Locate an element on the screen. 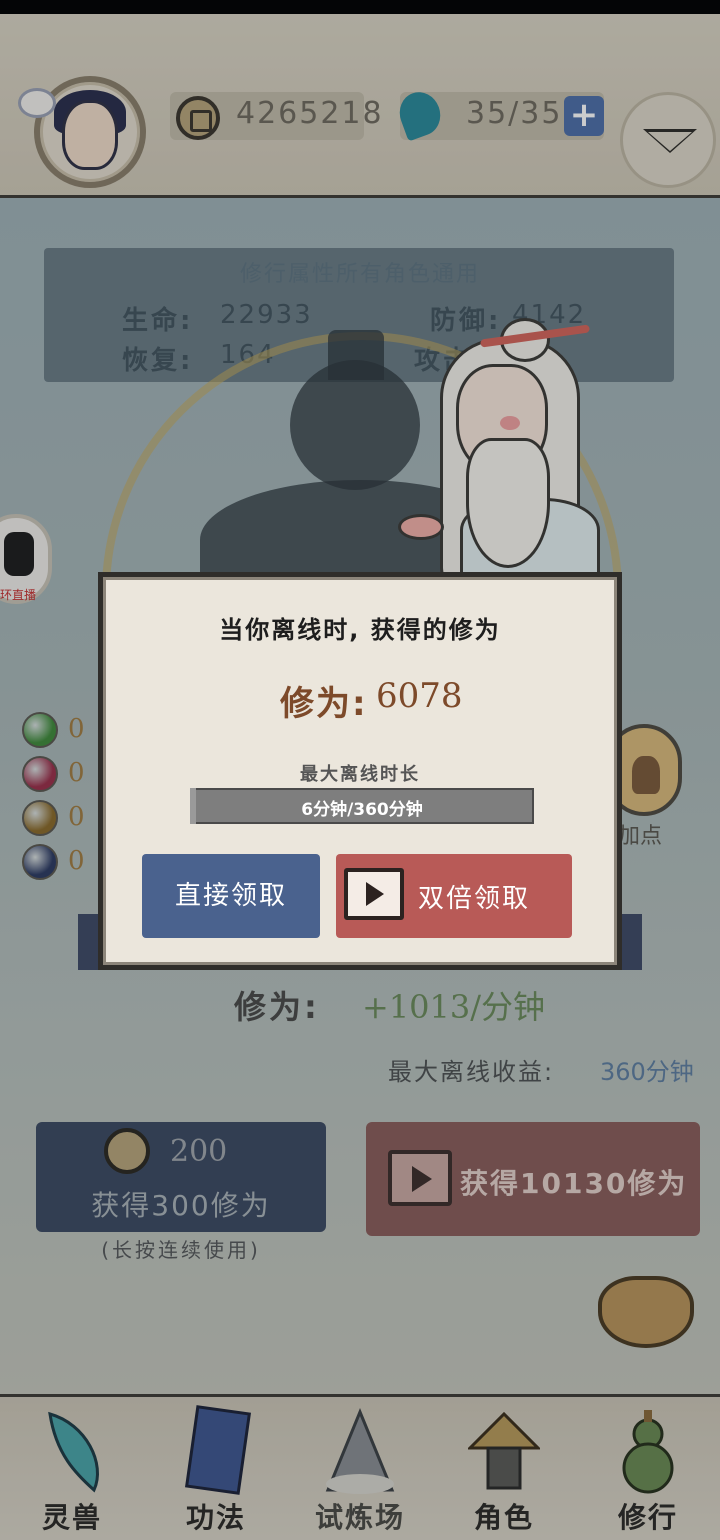 This screenshot has height=1540, width=720. dialog-title: 当你离线时, 获得的修为 is located at coordinates (360, 630).